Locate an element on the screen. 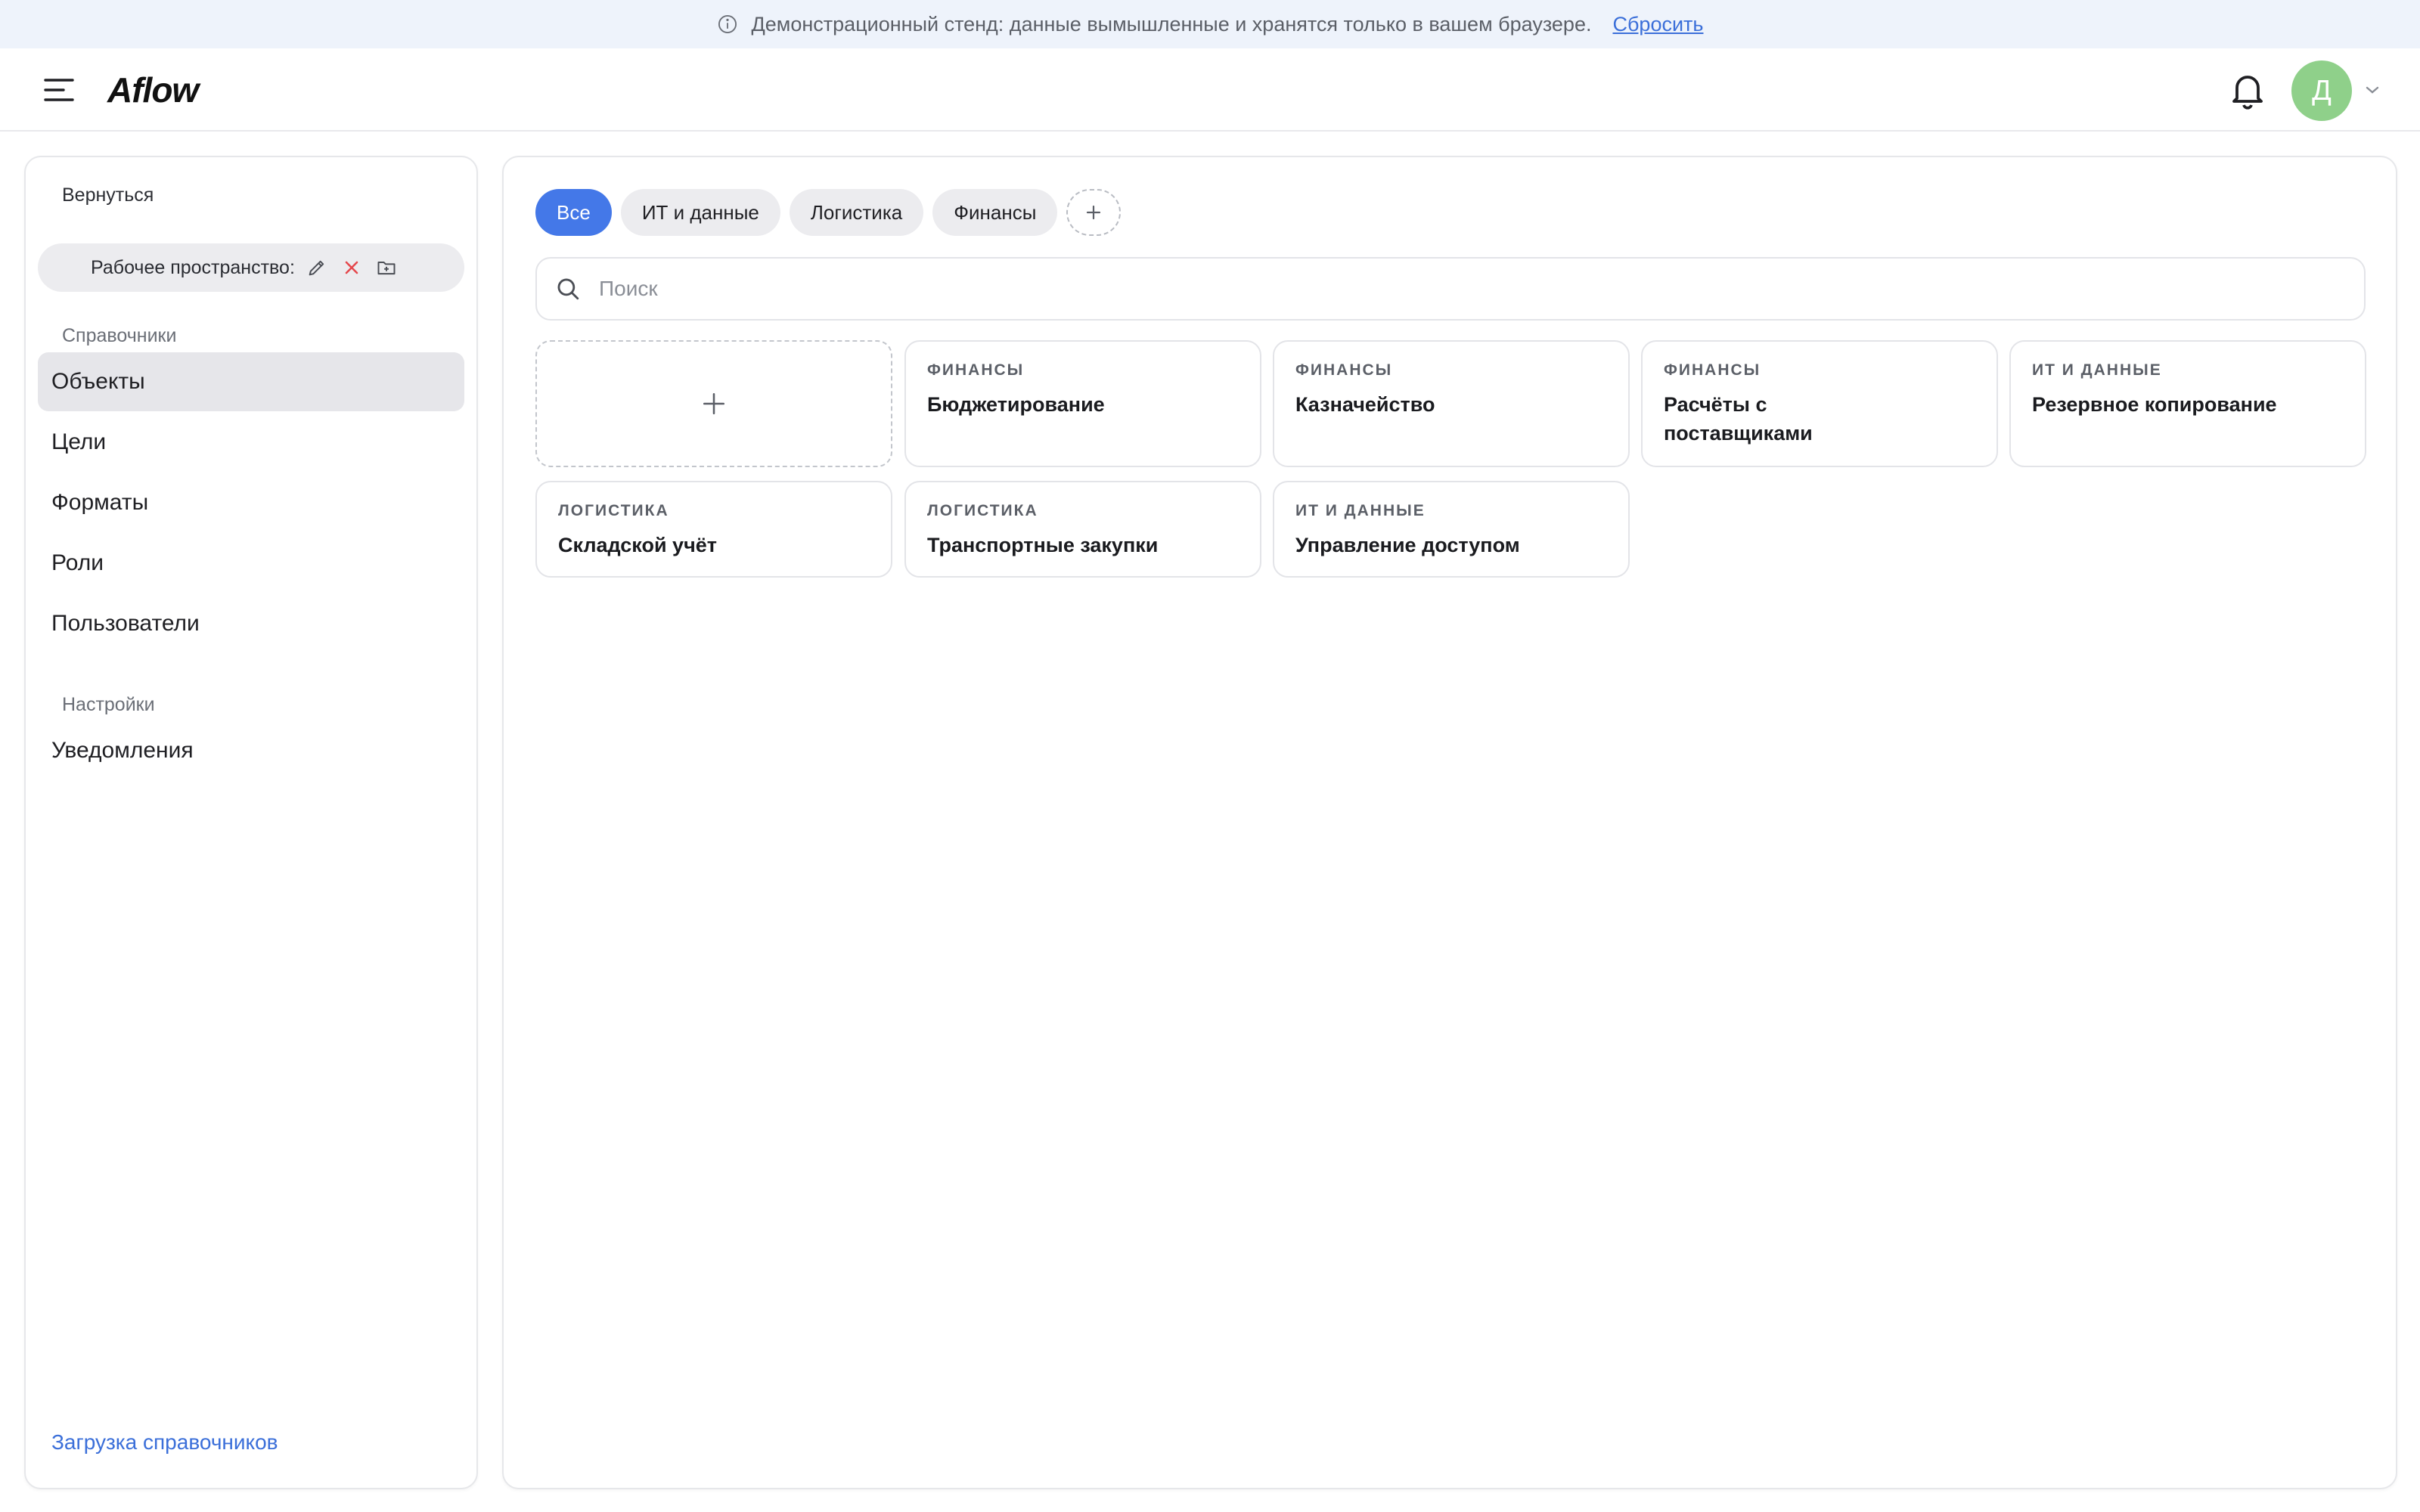 The image size is (2420, 1512). object-card: Финансы Расчёты с поставщиками is located at coordinates (1819, 404).